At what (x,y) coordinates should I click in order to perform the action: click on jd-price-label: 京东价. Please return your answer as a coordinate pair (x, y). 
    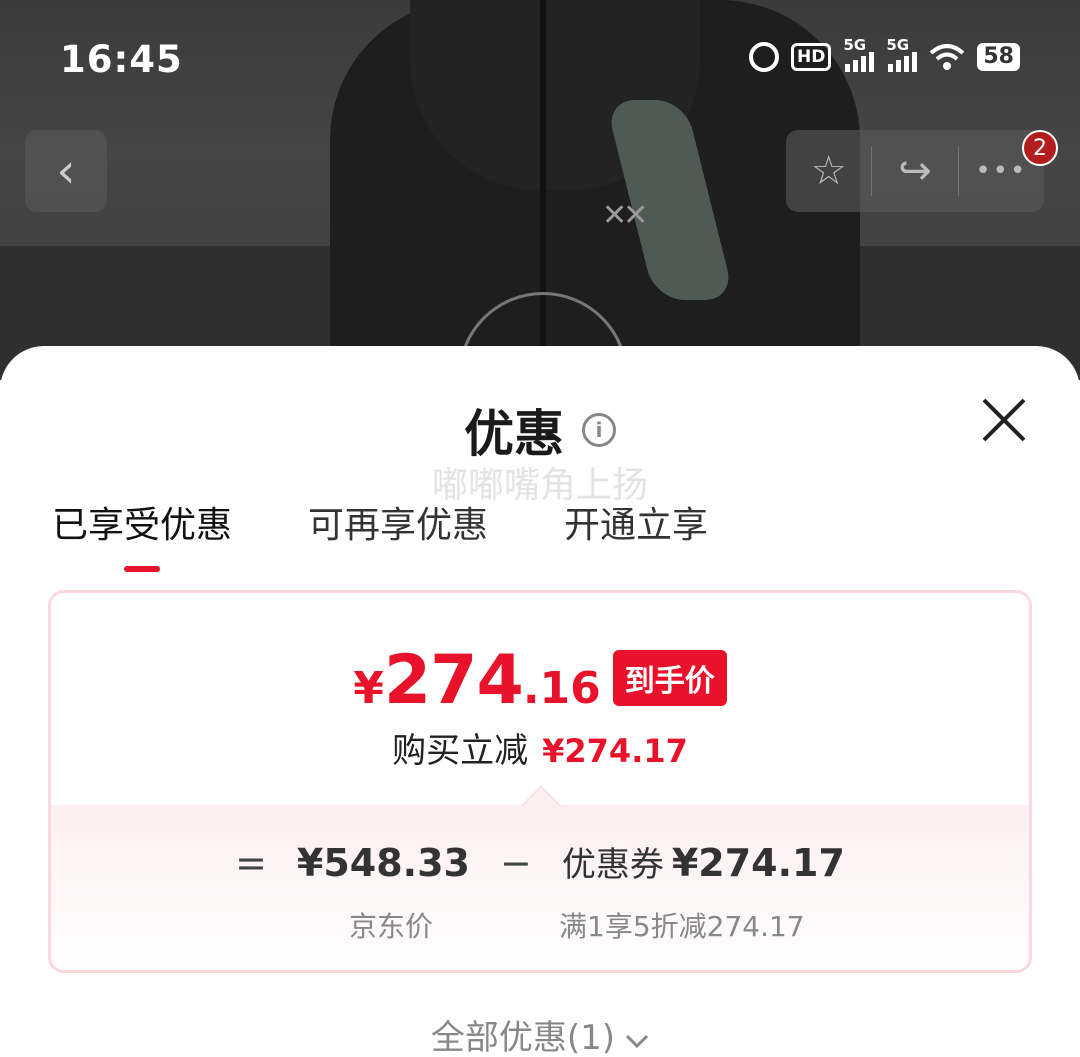
    Looking at the image, I should click on (391, 926).